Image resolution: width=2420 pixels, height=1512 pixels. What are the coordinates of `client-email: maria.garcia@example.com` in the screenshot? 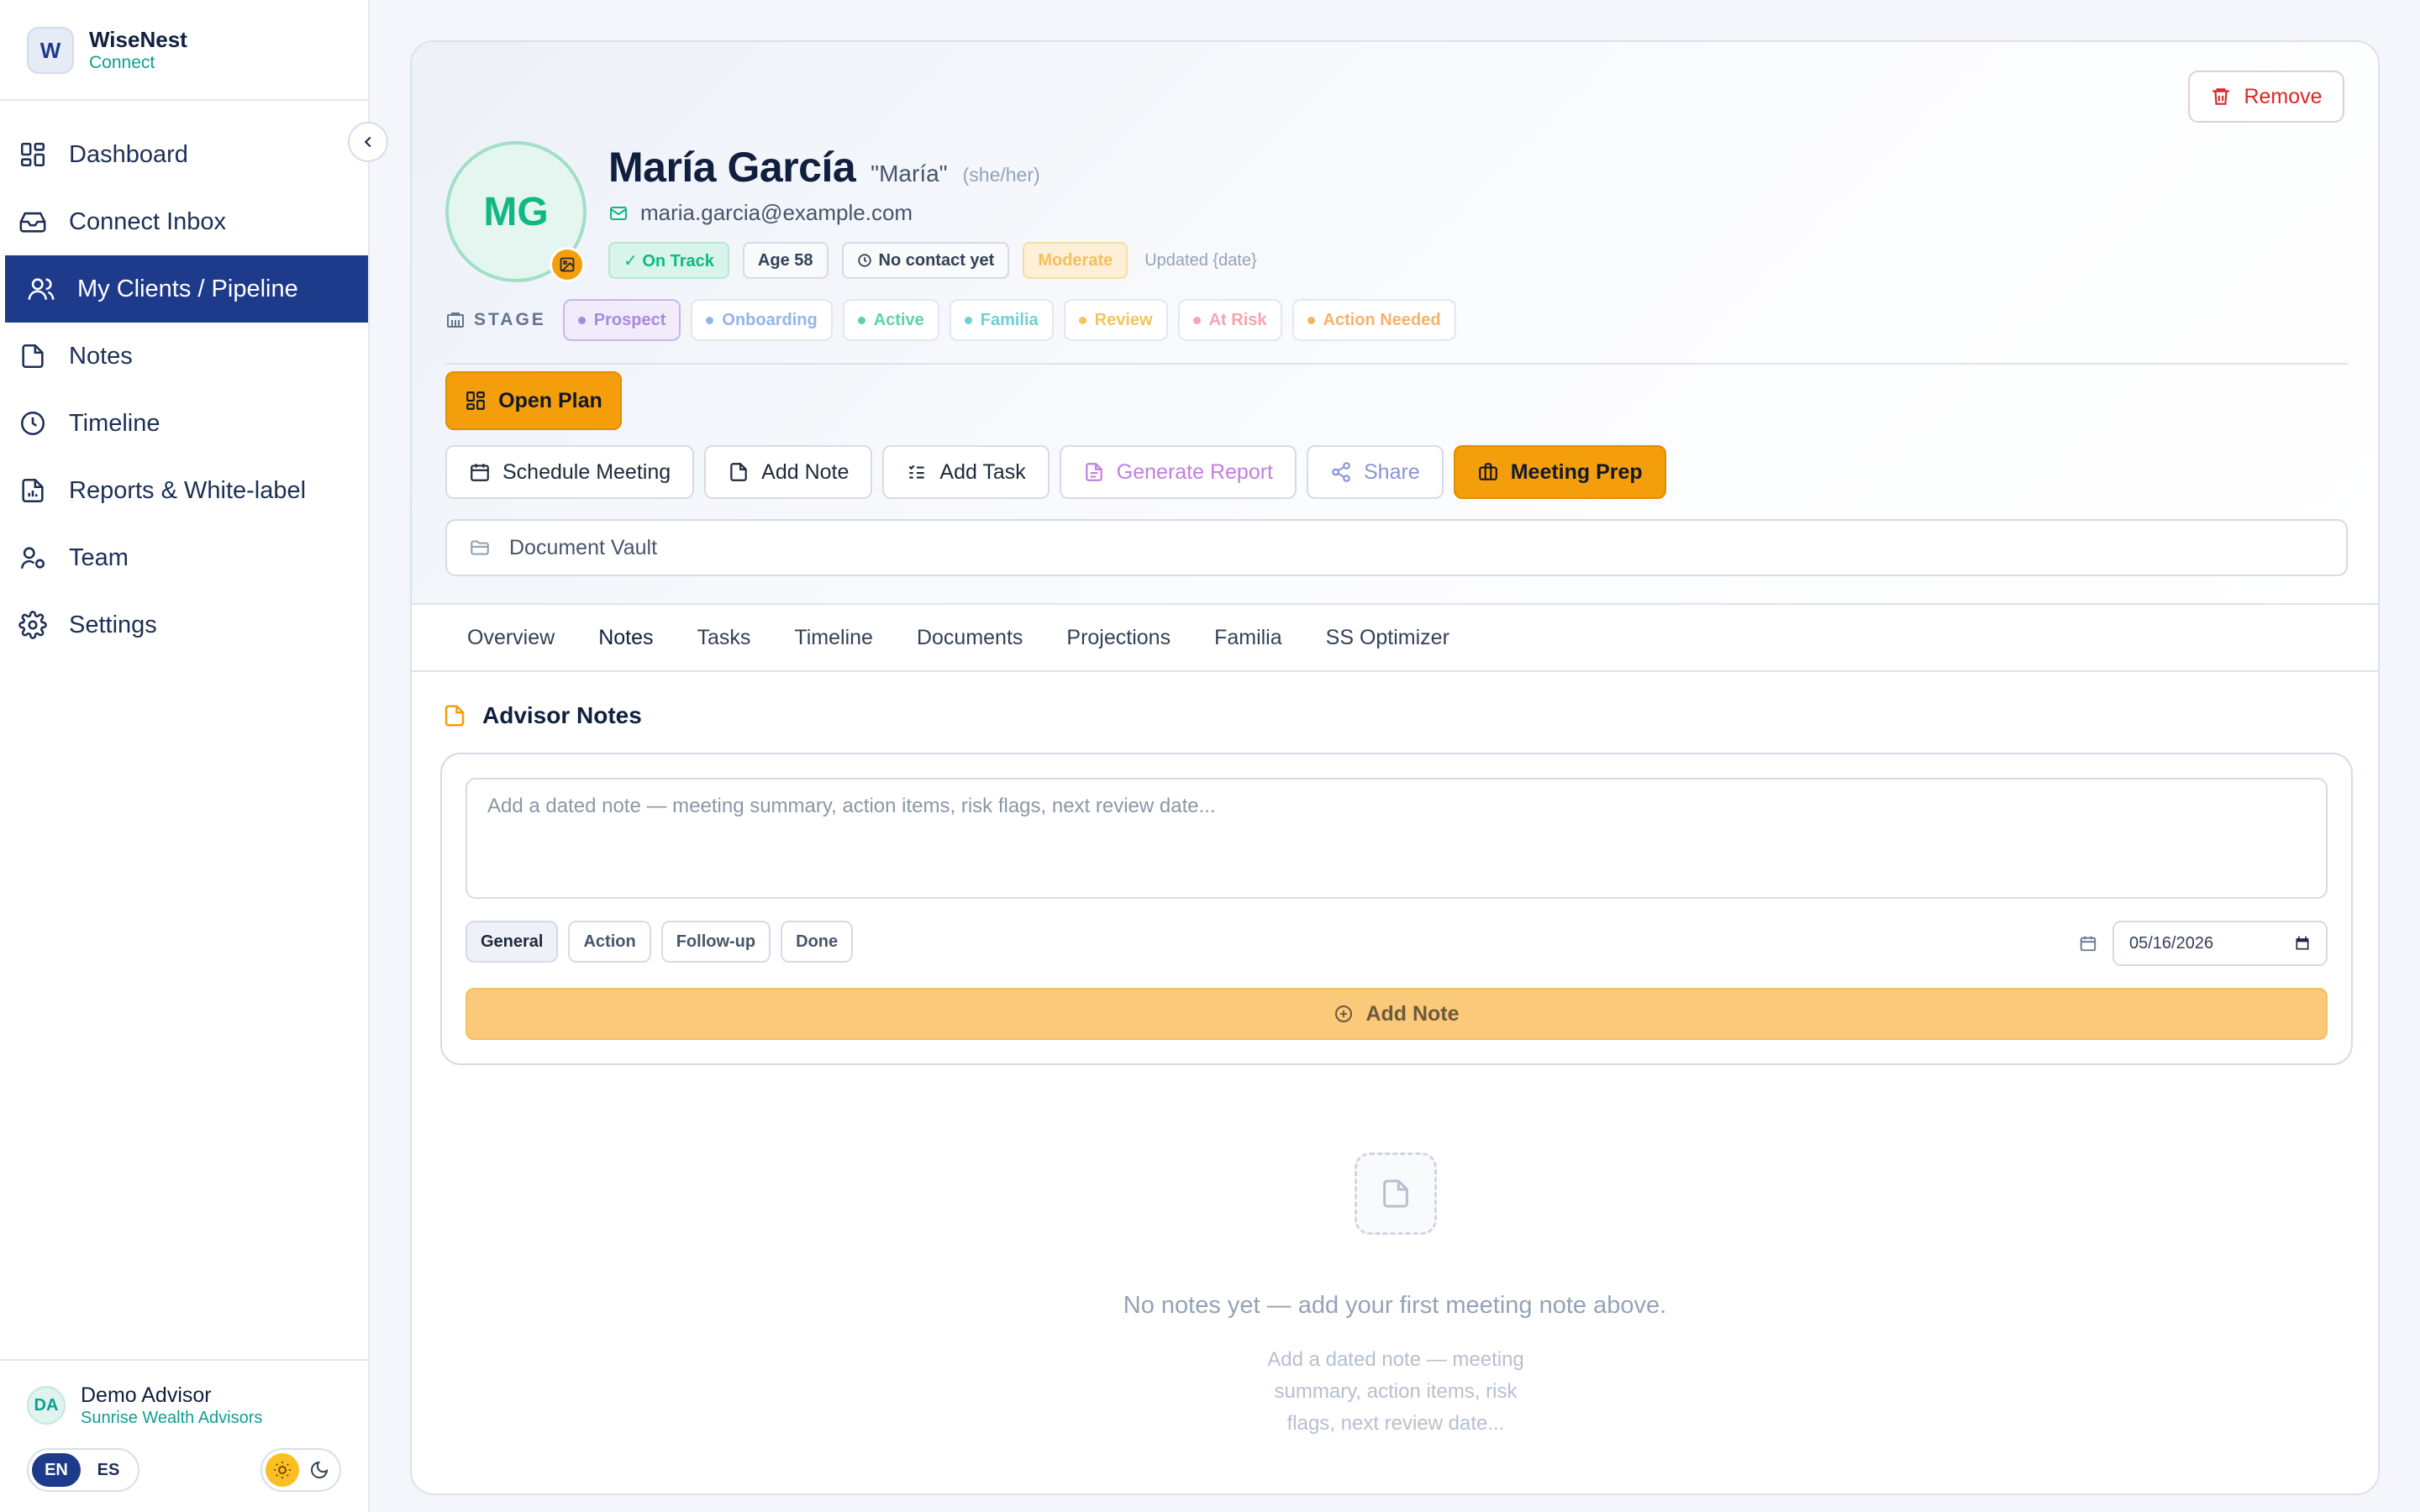 It's located at (761, 213).